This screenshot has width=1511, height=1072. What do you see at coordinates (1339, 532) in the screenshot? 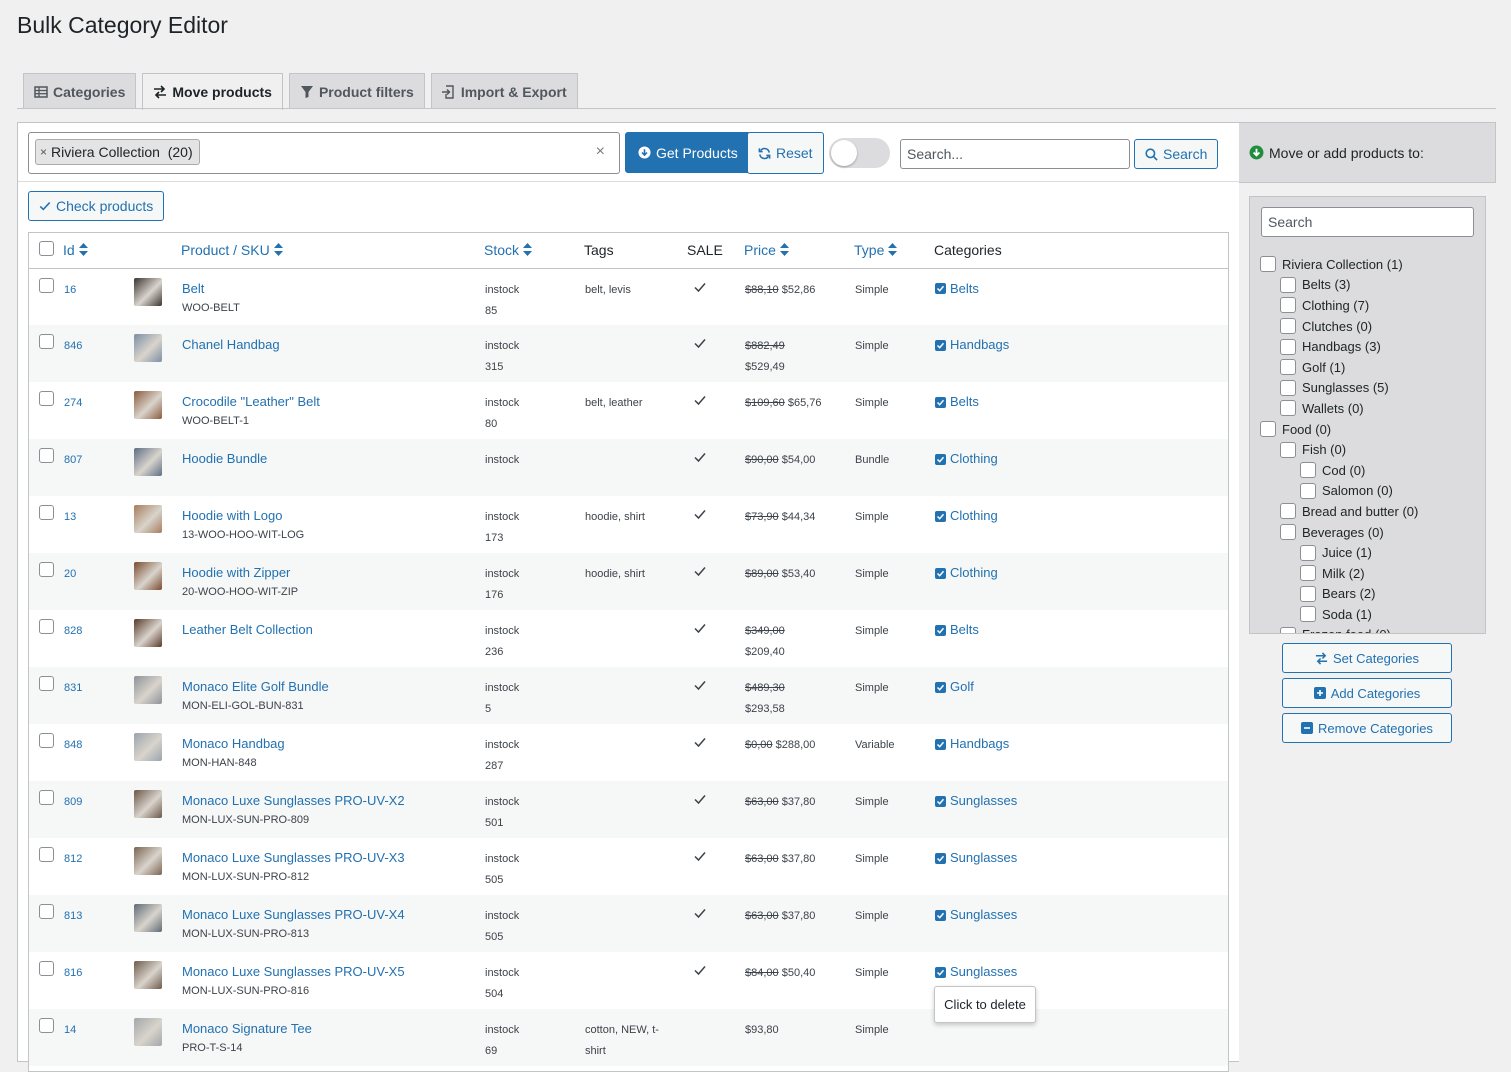
I see `category-tree-item: Beverages (0)` at bounding box center [1339, 532].